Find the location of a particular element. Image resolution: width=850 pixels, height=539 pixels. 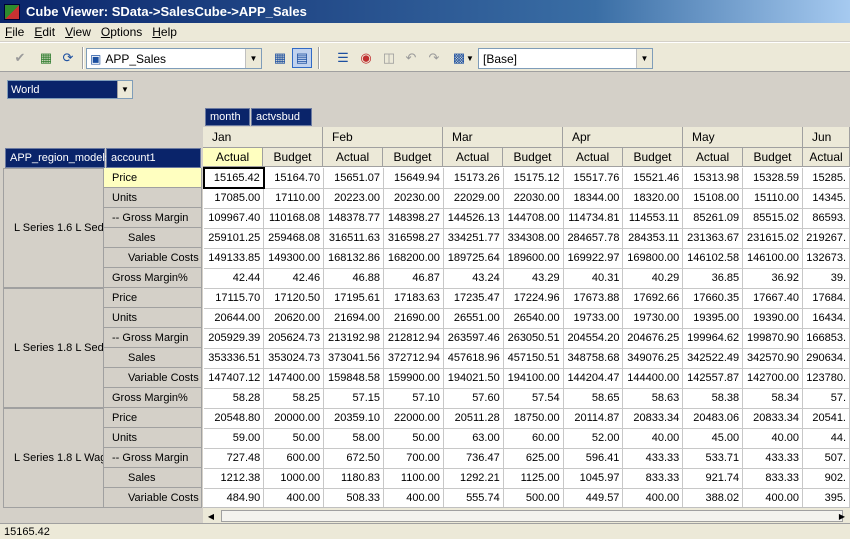

data-cell: 388.02 is located at coordinates (713, 497).